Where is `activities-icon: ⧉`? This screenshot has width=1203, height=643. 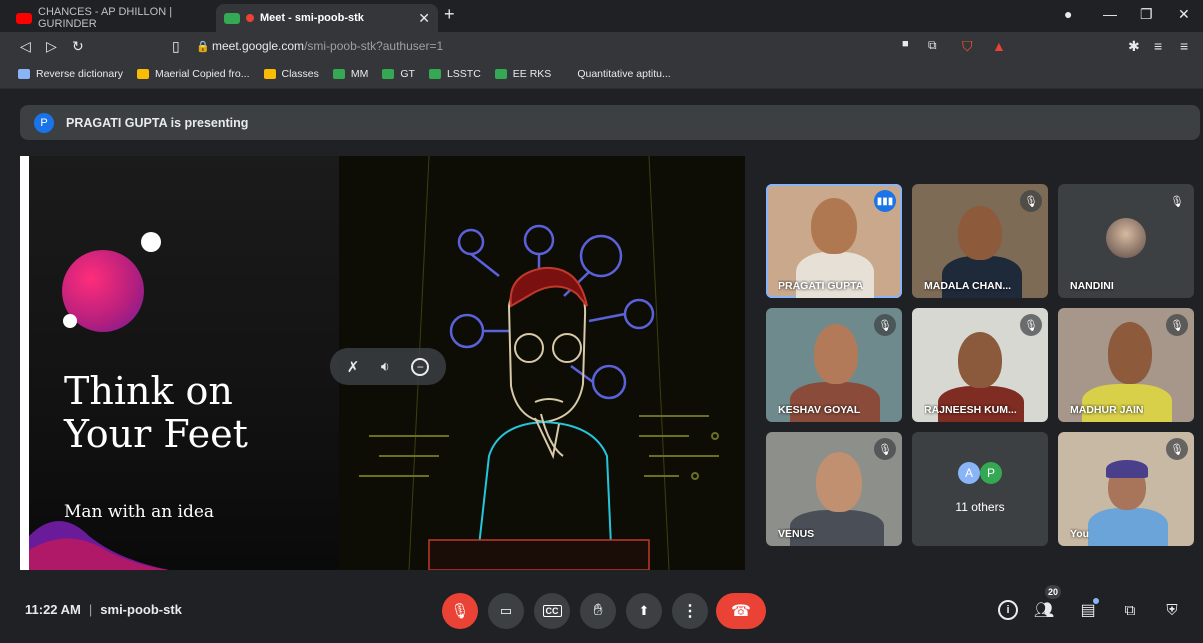 activities-icon: ⧉ is located at coordinates (1130, 610).